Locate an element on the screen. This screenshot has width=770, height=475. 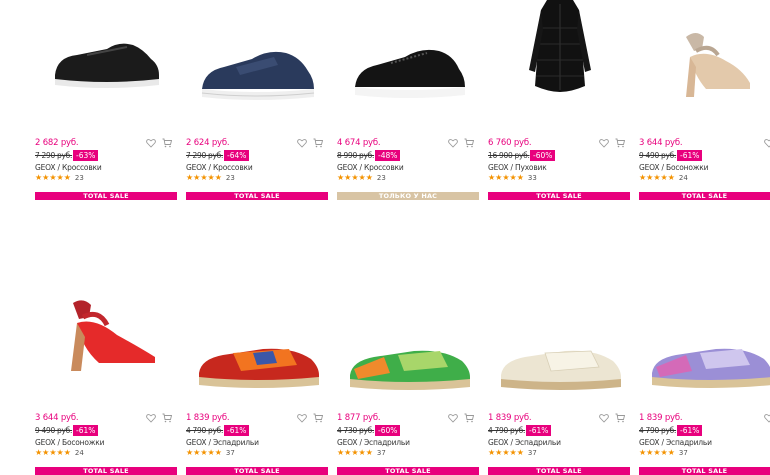
rating-count: 33 is located at coordinates (532, 178).